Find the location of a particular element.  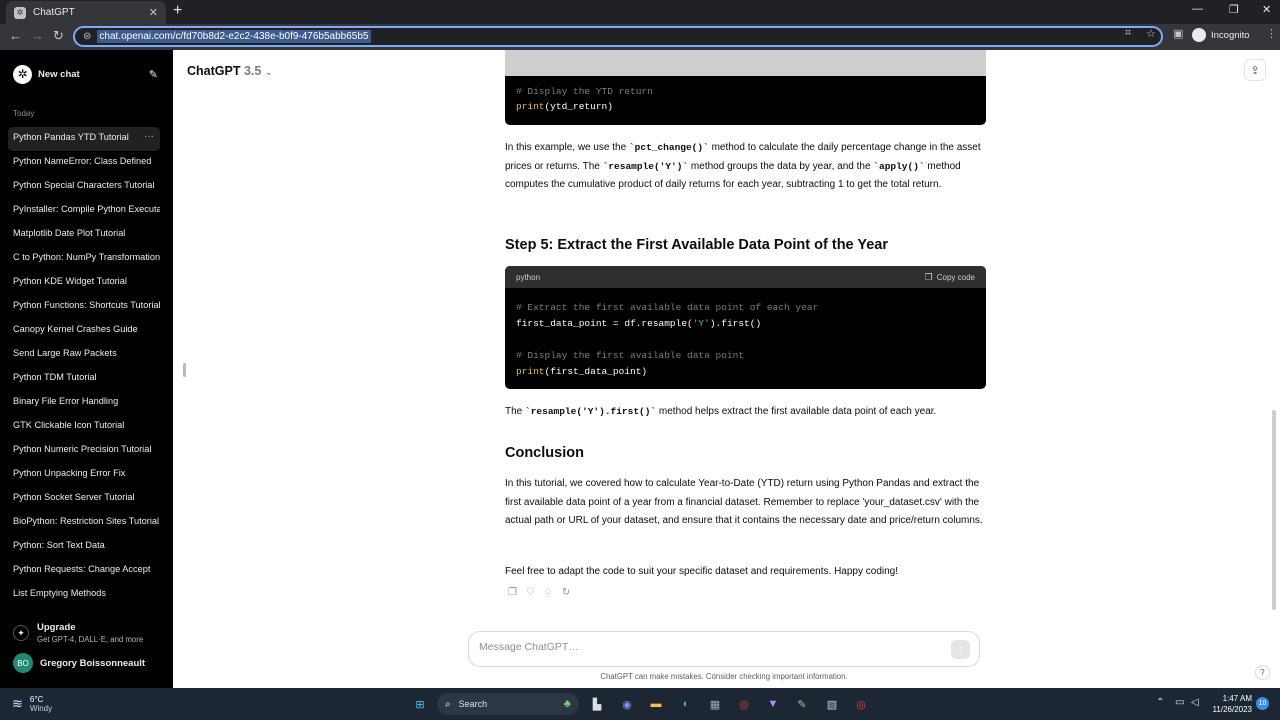

sidebar-history-label: BioPython: Restriction Sites Tutorial is located at coordinates (86, 521).